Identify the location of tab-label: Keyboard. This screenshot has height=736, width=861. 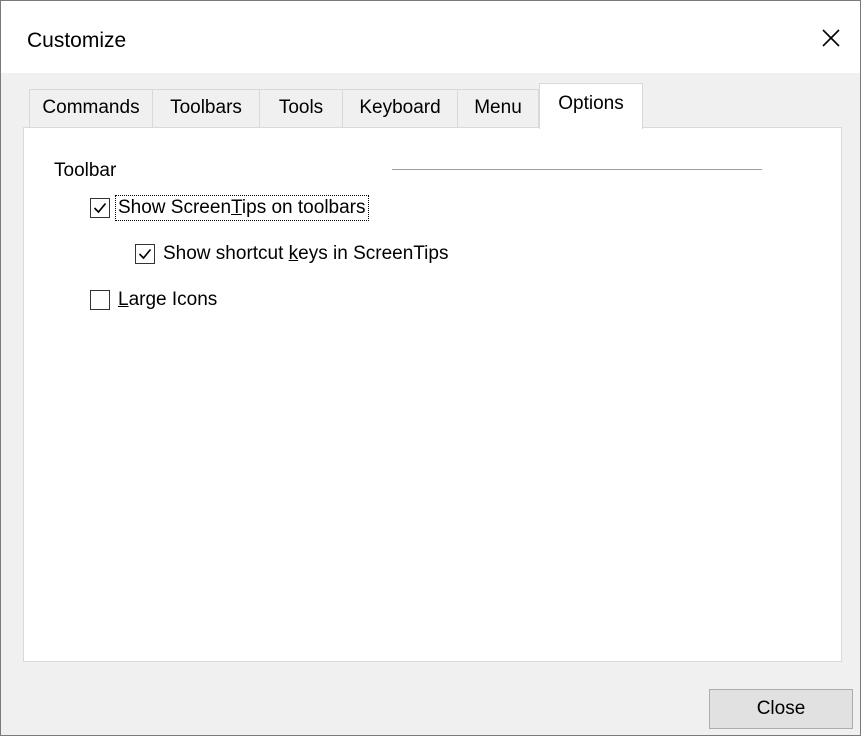
(400, 107).